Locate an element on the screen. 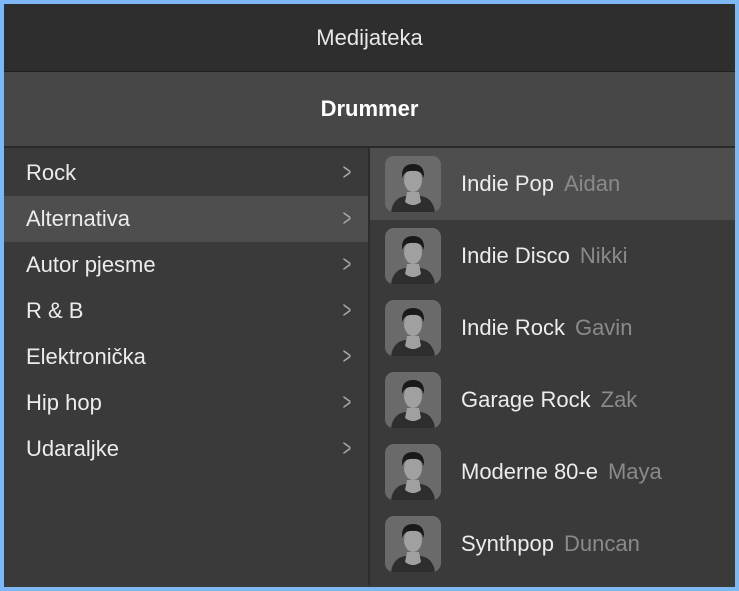 The width and height of the screenshot is (739, 591). drummer-item: Indie Pop Aidan is located at coordinates (552, 184).